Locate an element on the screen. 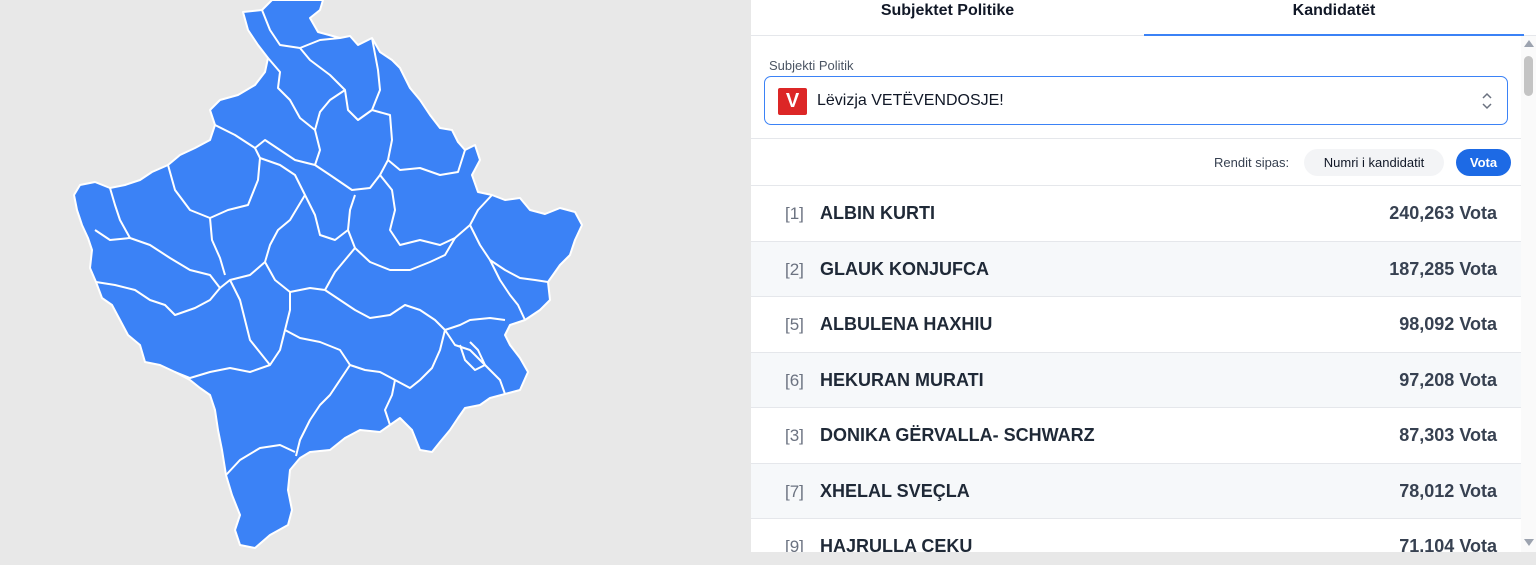 The image size is (1536, 565). candidate-name: GLAUK KONJUFCA is located at coordinates (904, 268).